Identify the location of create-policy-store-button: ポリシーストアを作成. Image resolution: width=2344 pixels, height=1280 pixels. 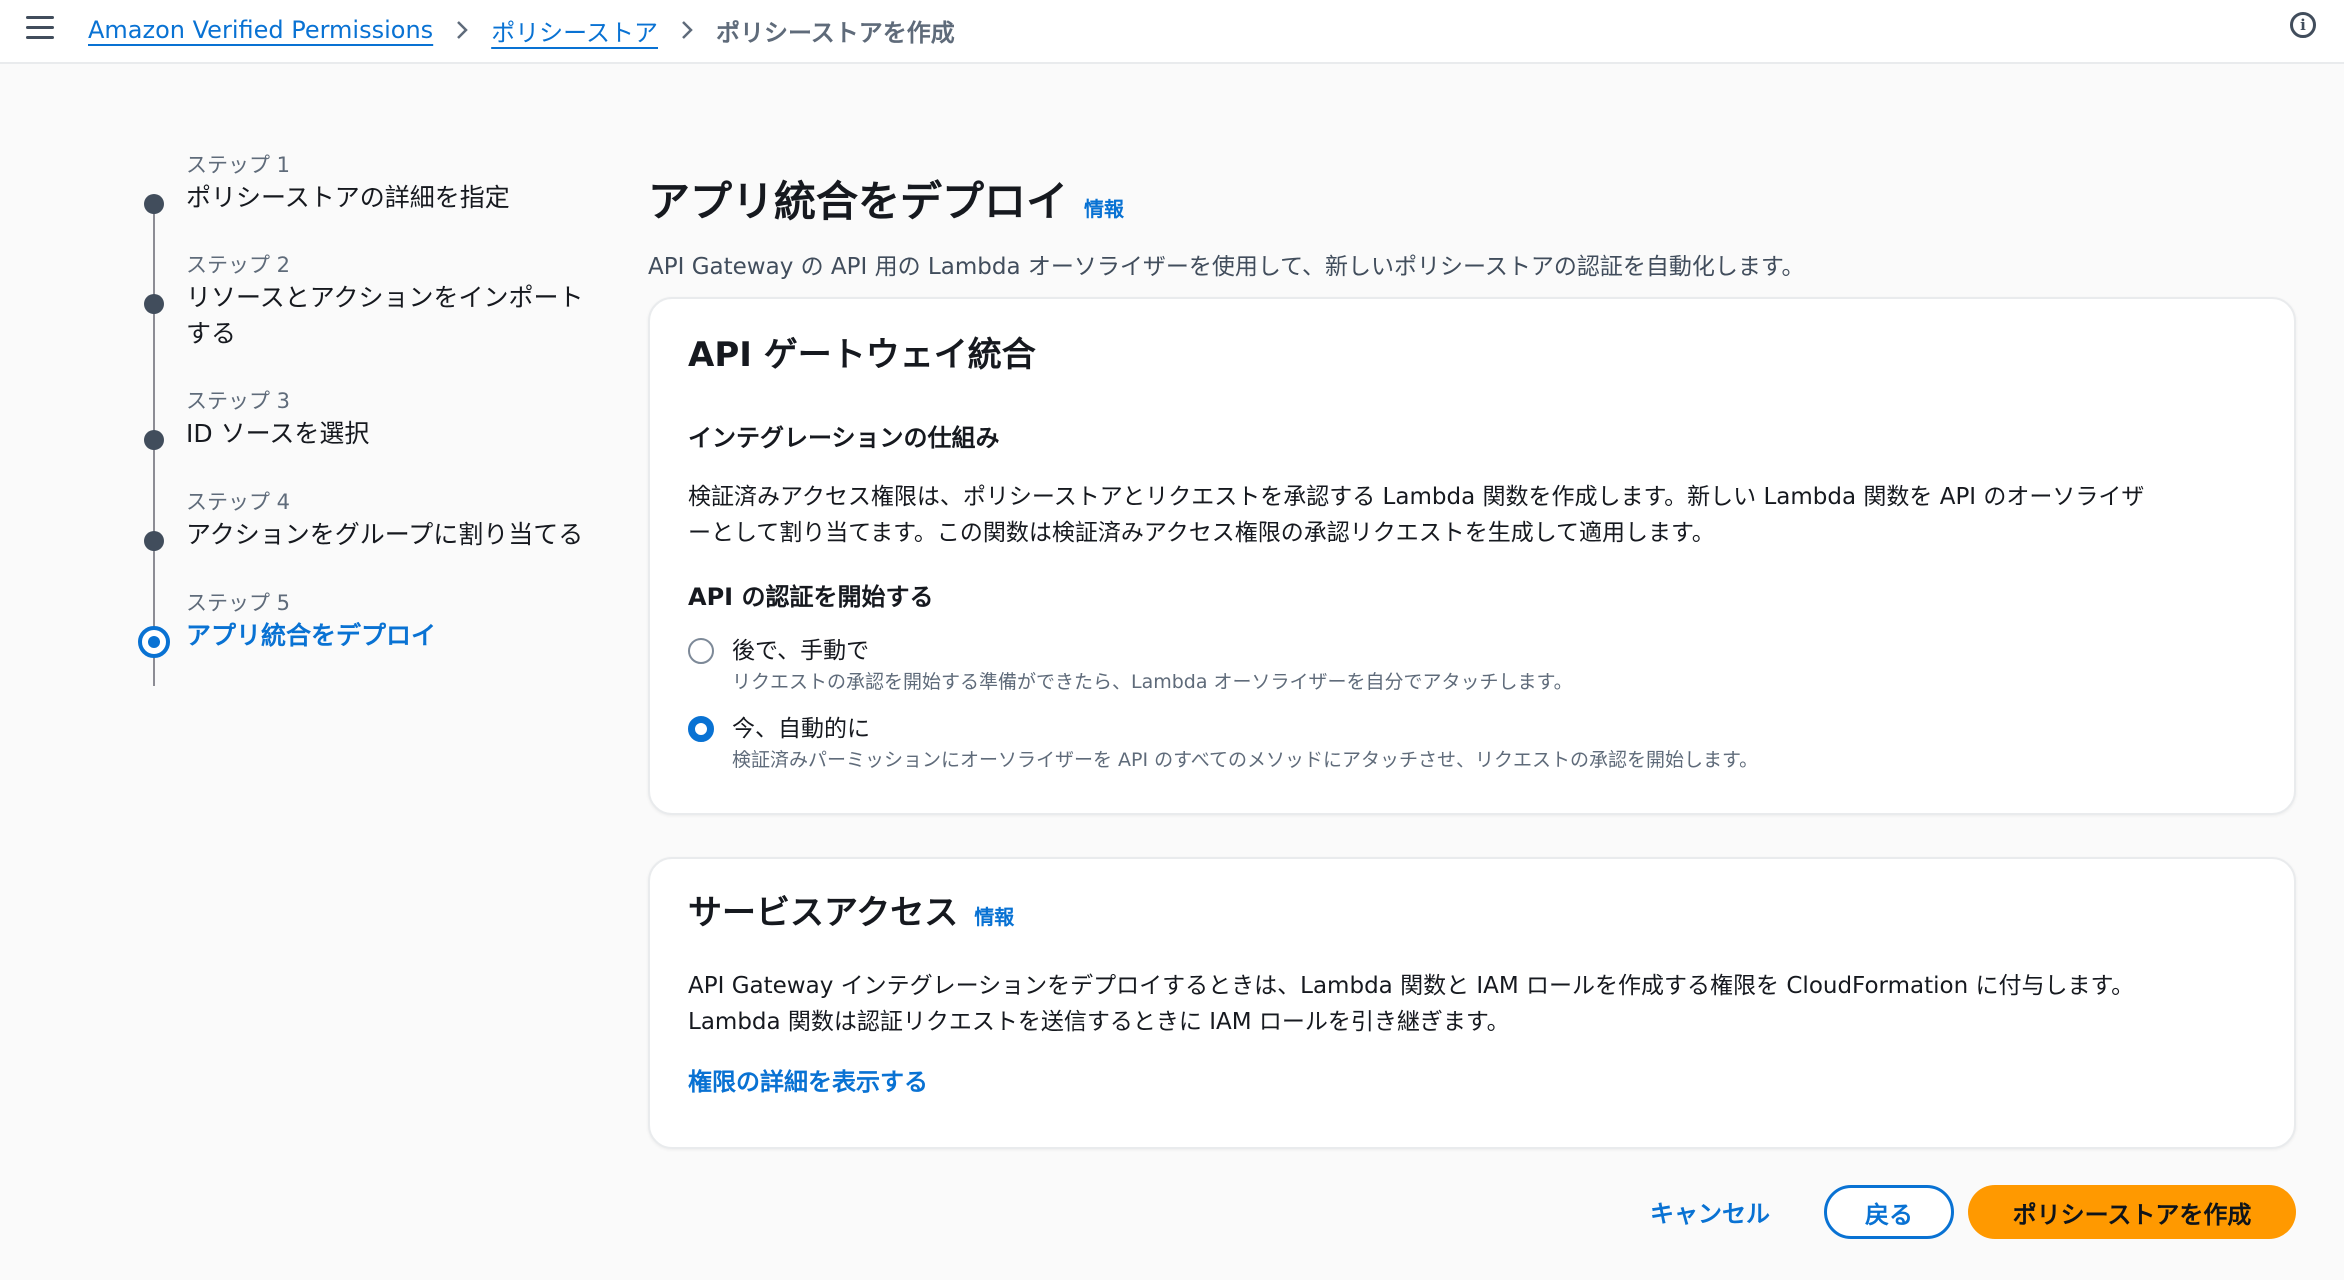
(2132, 1212).